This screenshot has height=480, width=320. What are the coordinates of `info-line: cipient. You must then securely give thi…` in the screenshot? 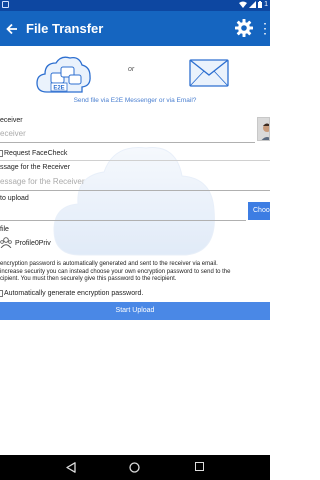 It's located at (88, 279).